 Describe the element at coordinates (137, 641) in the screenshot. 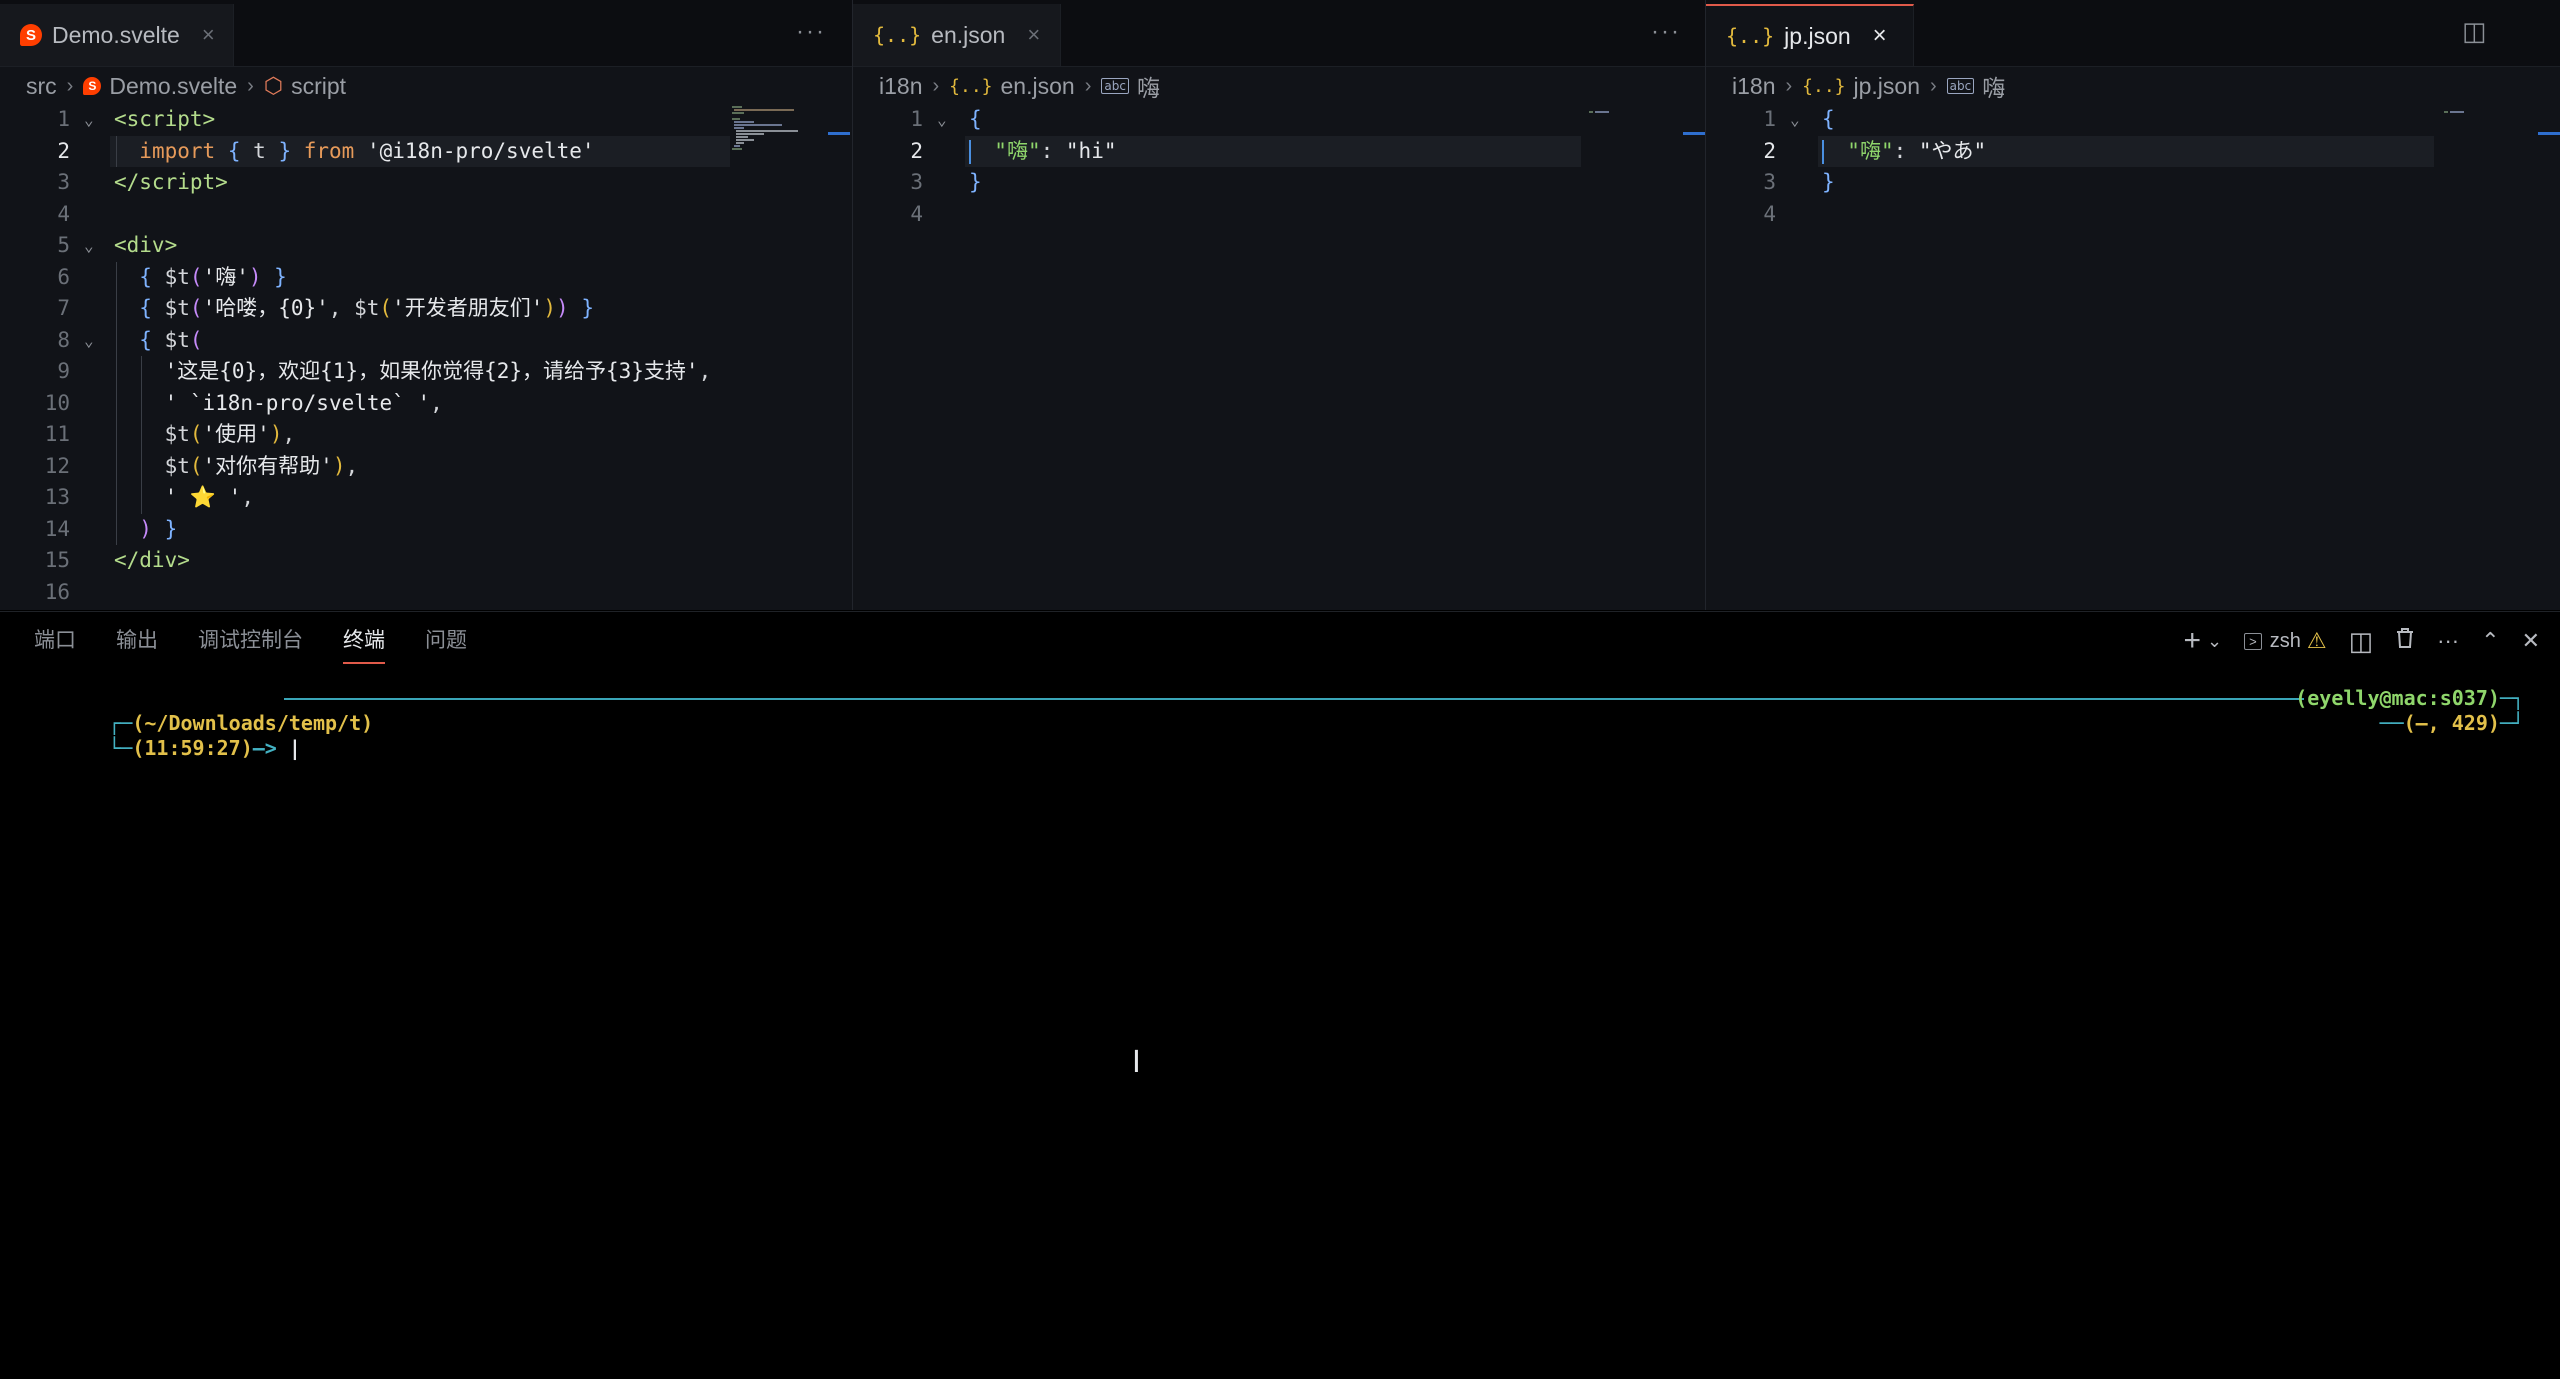

I see `panel-tab: 输出` at that location.